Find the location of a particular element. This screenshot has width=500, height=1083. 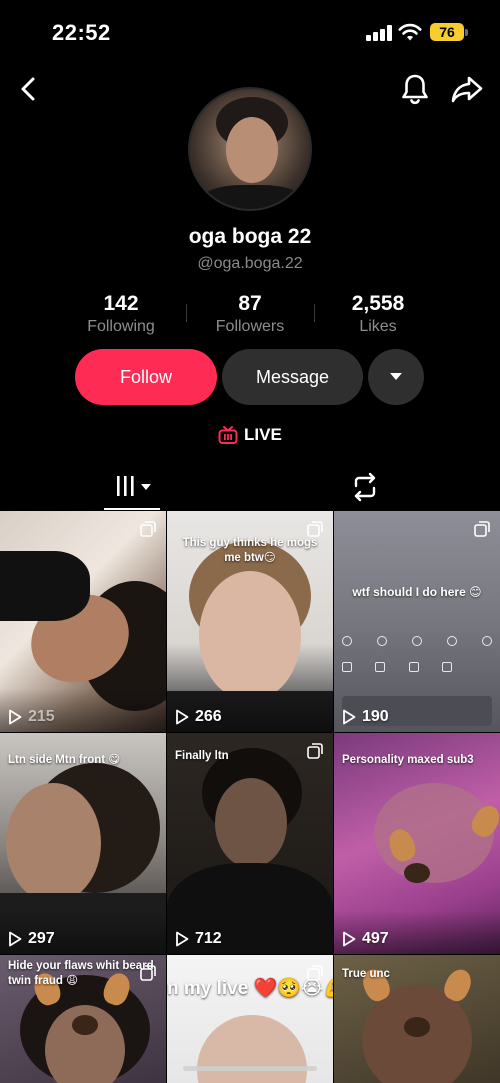

view-count-value: 712 is located at coordinates (208, 938).